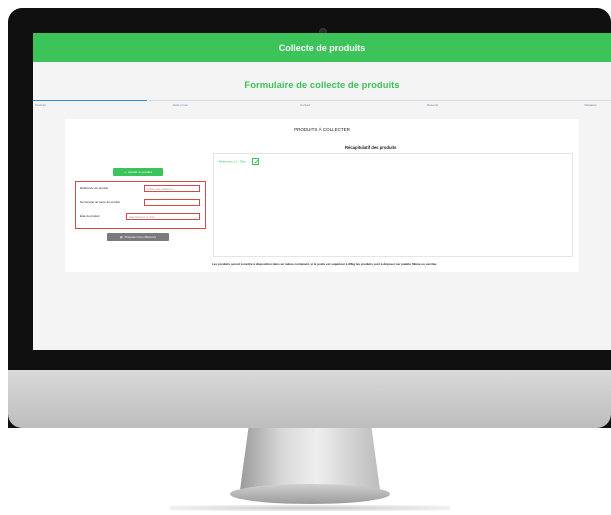 This screenshot has height=515, width=611. Describe the element at coordinates (40, 105) in the screenshot. I see `step-produits: Produits` at that location.